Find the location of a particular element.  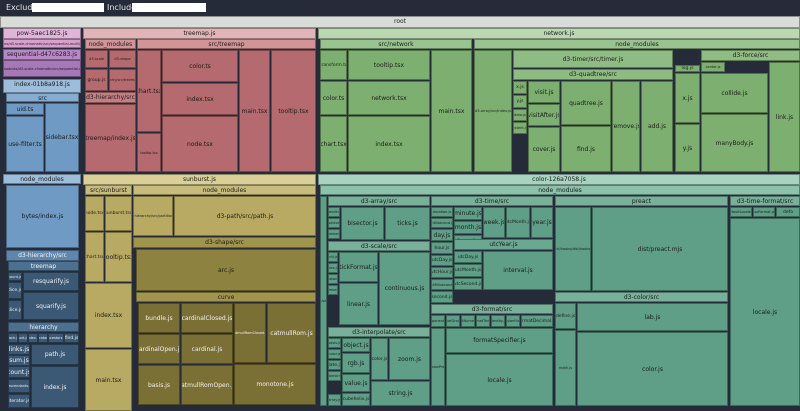

file-chart: chart.tsx is located at coordinates (149, 91).